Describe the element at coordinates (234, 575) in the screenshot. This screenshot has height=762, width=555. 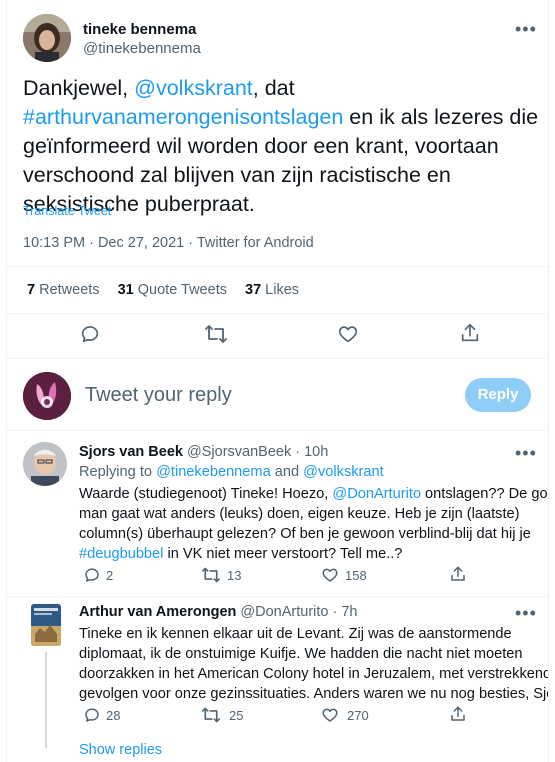
I see `reply-1-retweet-count: 13` at that location.